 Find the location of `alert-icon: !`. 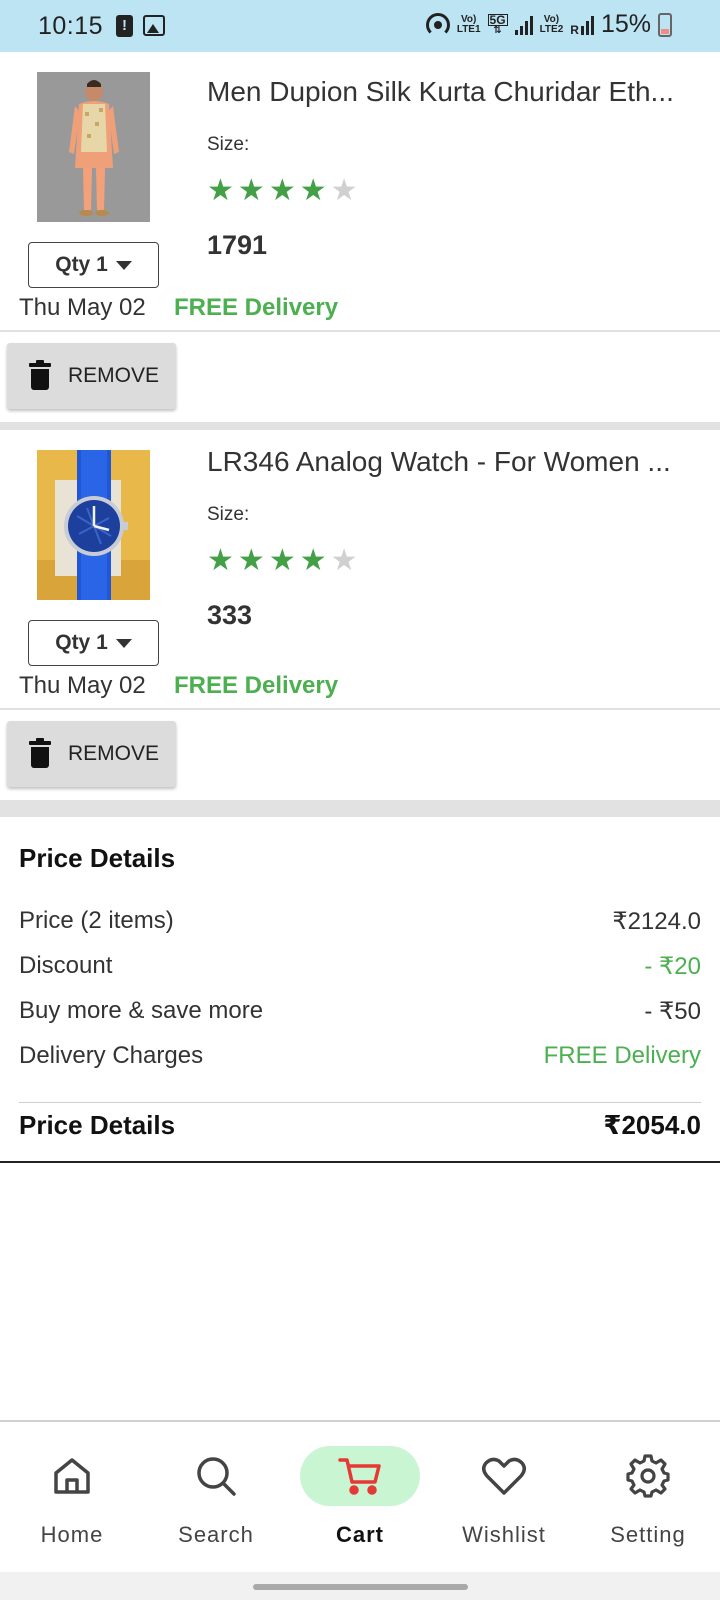

alert-icon: ! is located at coordinates (124, 26).